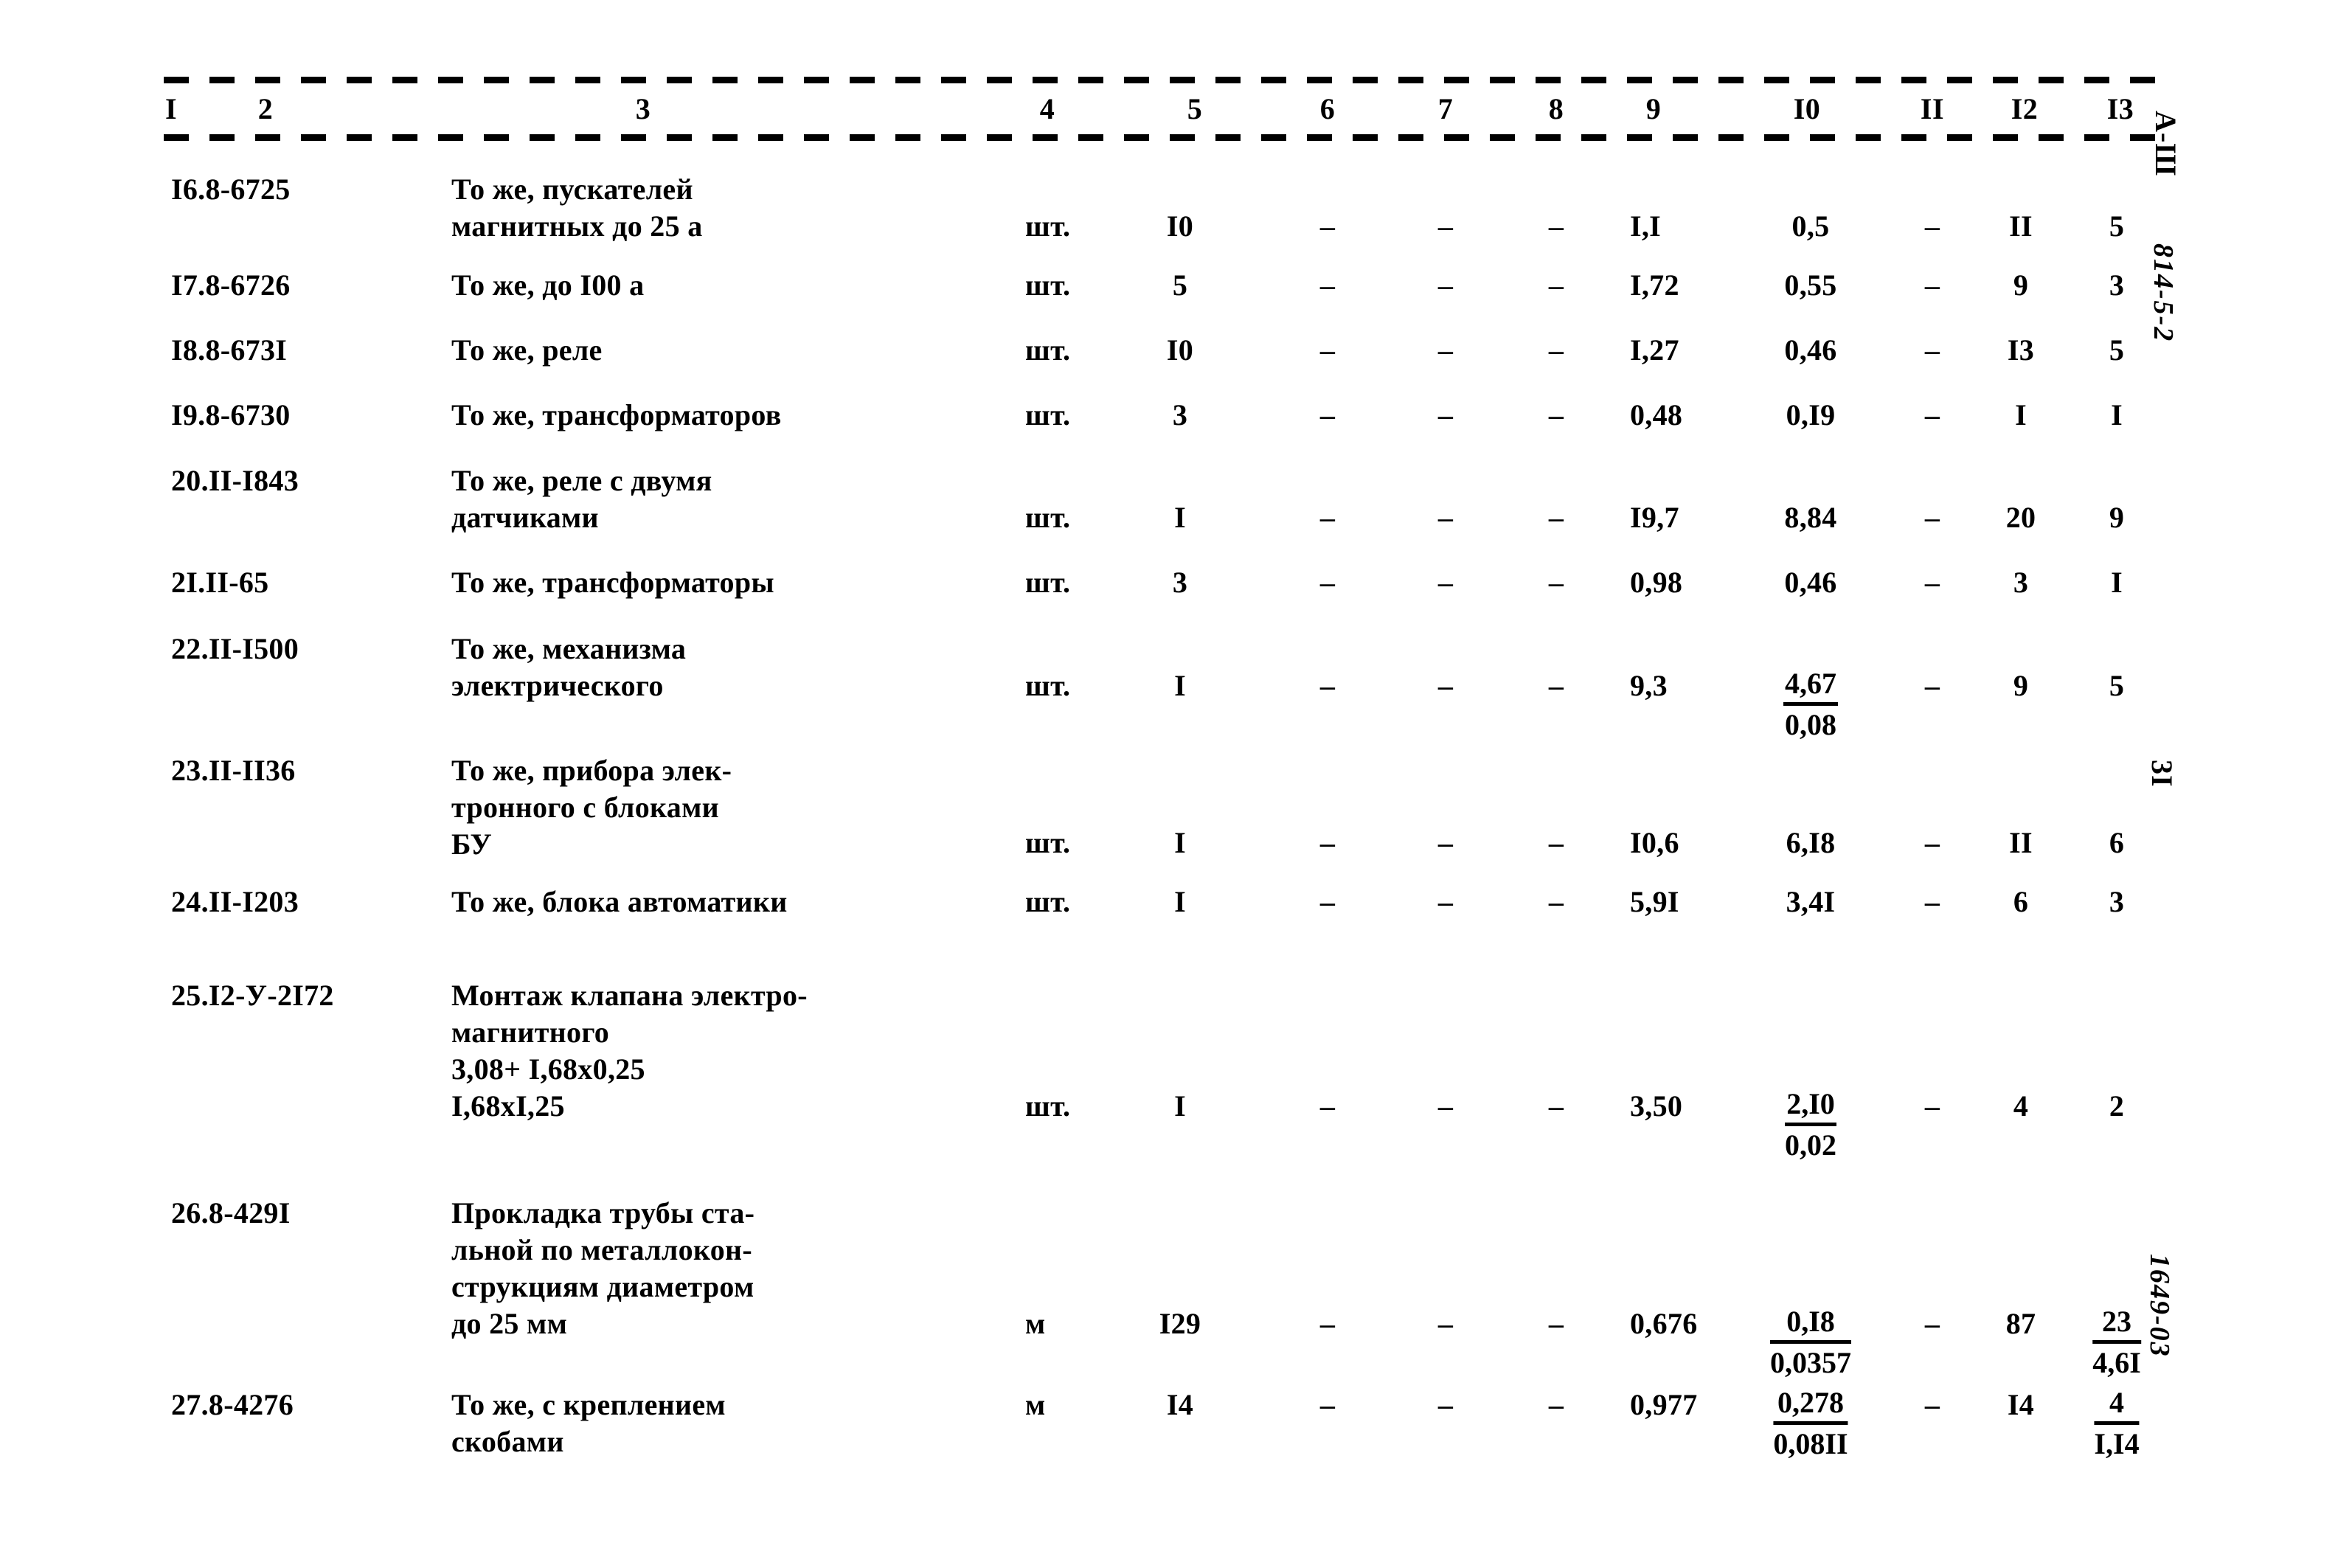  I want to click on margin-handwritten-bottom: 1649-03, so click(2159, 1306).